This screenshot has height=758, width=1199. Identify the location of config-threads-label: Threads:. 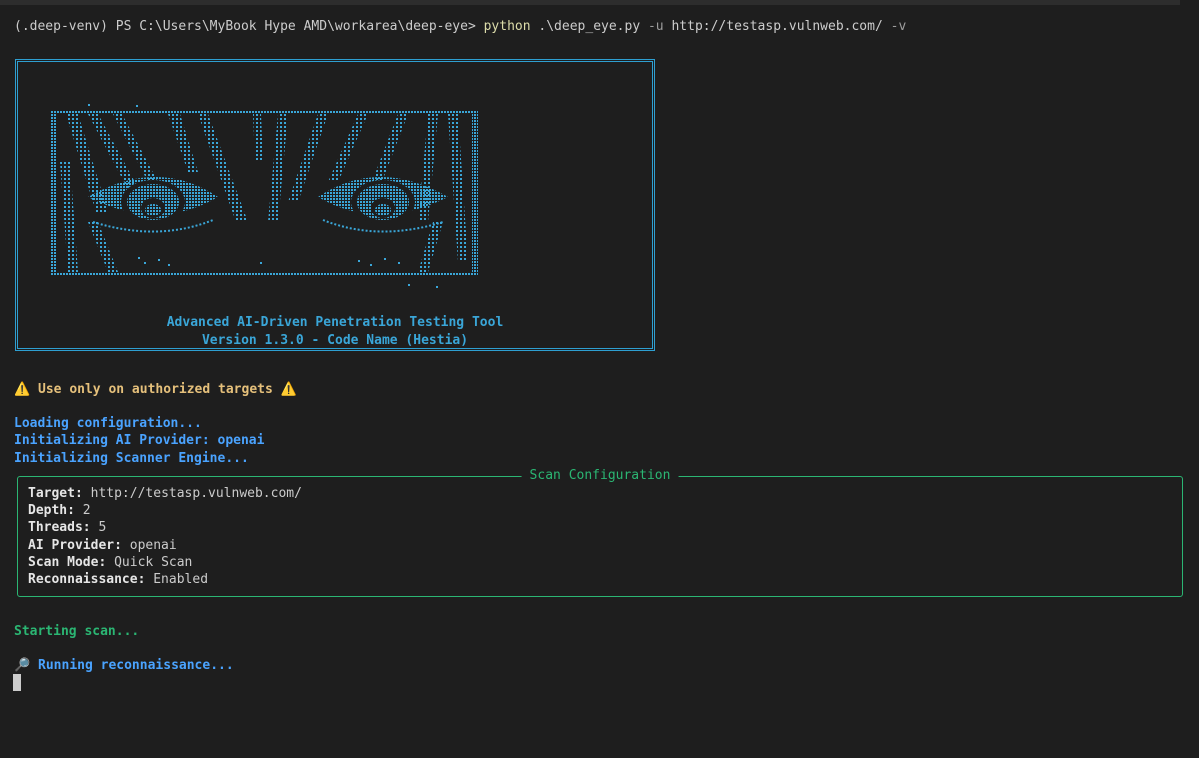
(59, 527).